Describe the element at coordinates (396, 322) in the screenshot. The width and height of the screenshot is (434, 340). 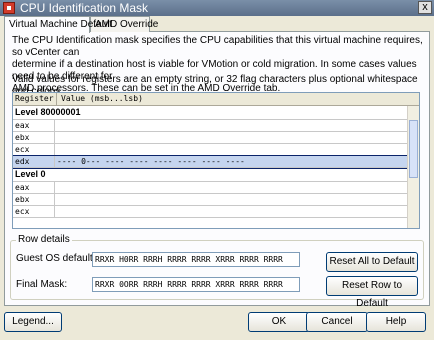
I see `help-button: Help` at that location.